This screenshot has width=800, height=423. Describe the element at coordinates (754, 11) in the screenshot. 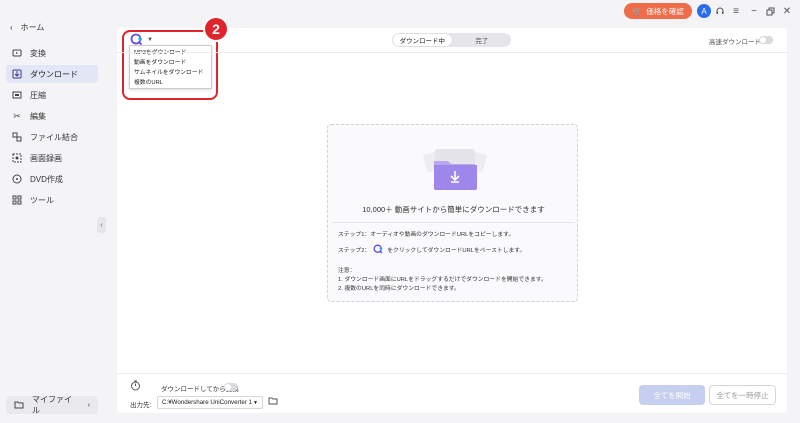

I see `minimize-icon: −` at that location.